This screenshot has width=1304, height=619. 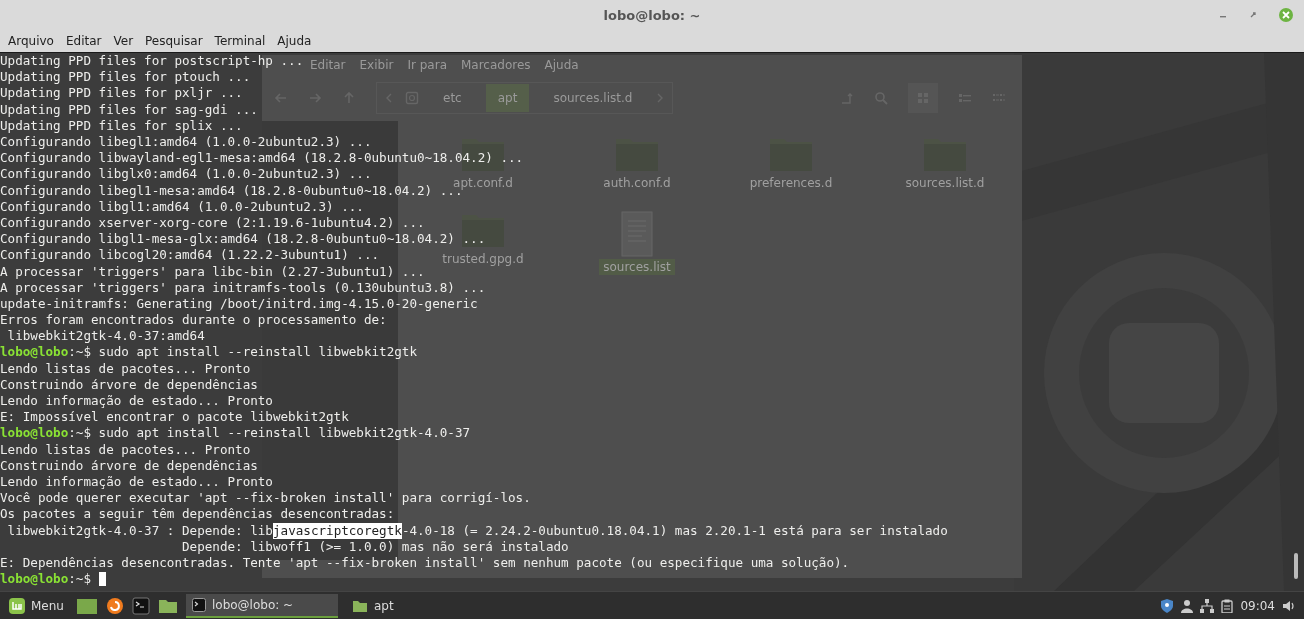 What do you see at coordinates (593, 98) in the screenshot?
I see `path-crumb: sources.list.d` at bounding box center [593, 98].